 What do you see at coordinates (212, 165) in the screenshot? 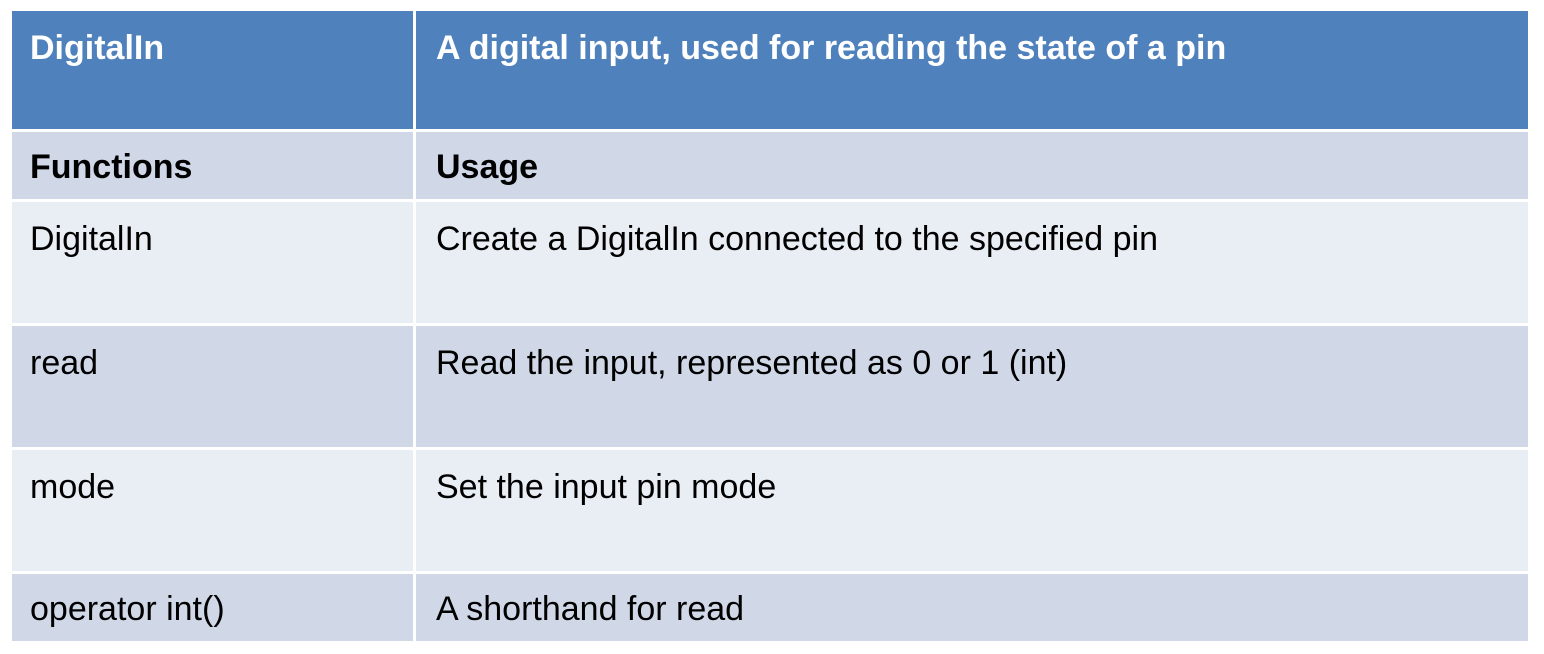
I see `column-header-functions: Functions` at bounding box center [212, 165].